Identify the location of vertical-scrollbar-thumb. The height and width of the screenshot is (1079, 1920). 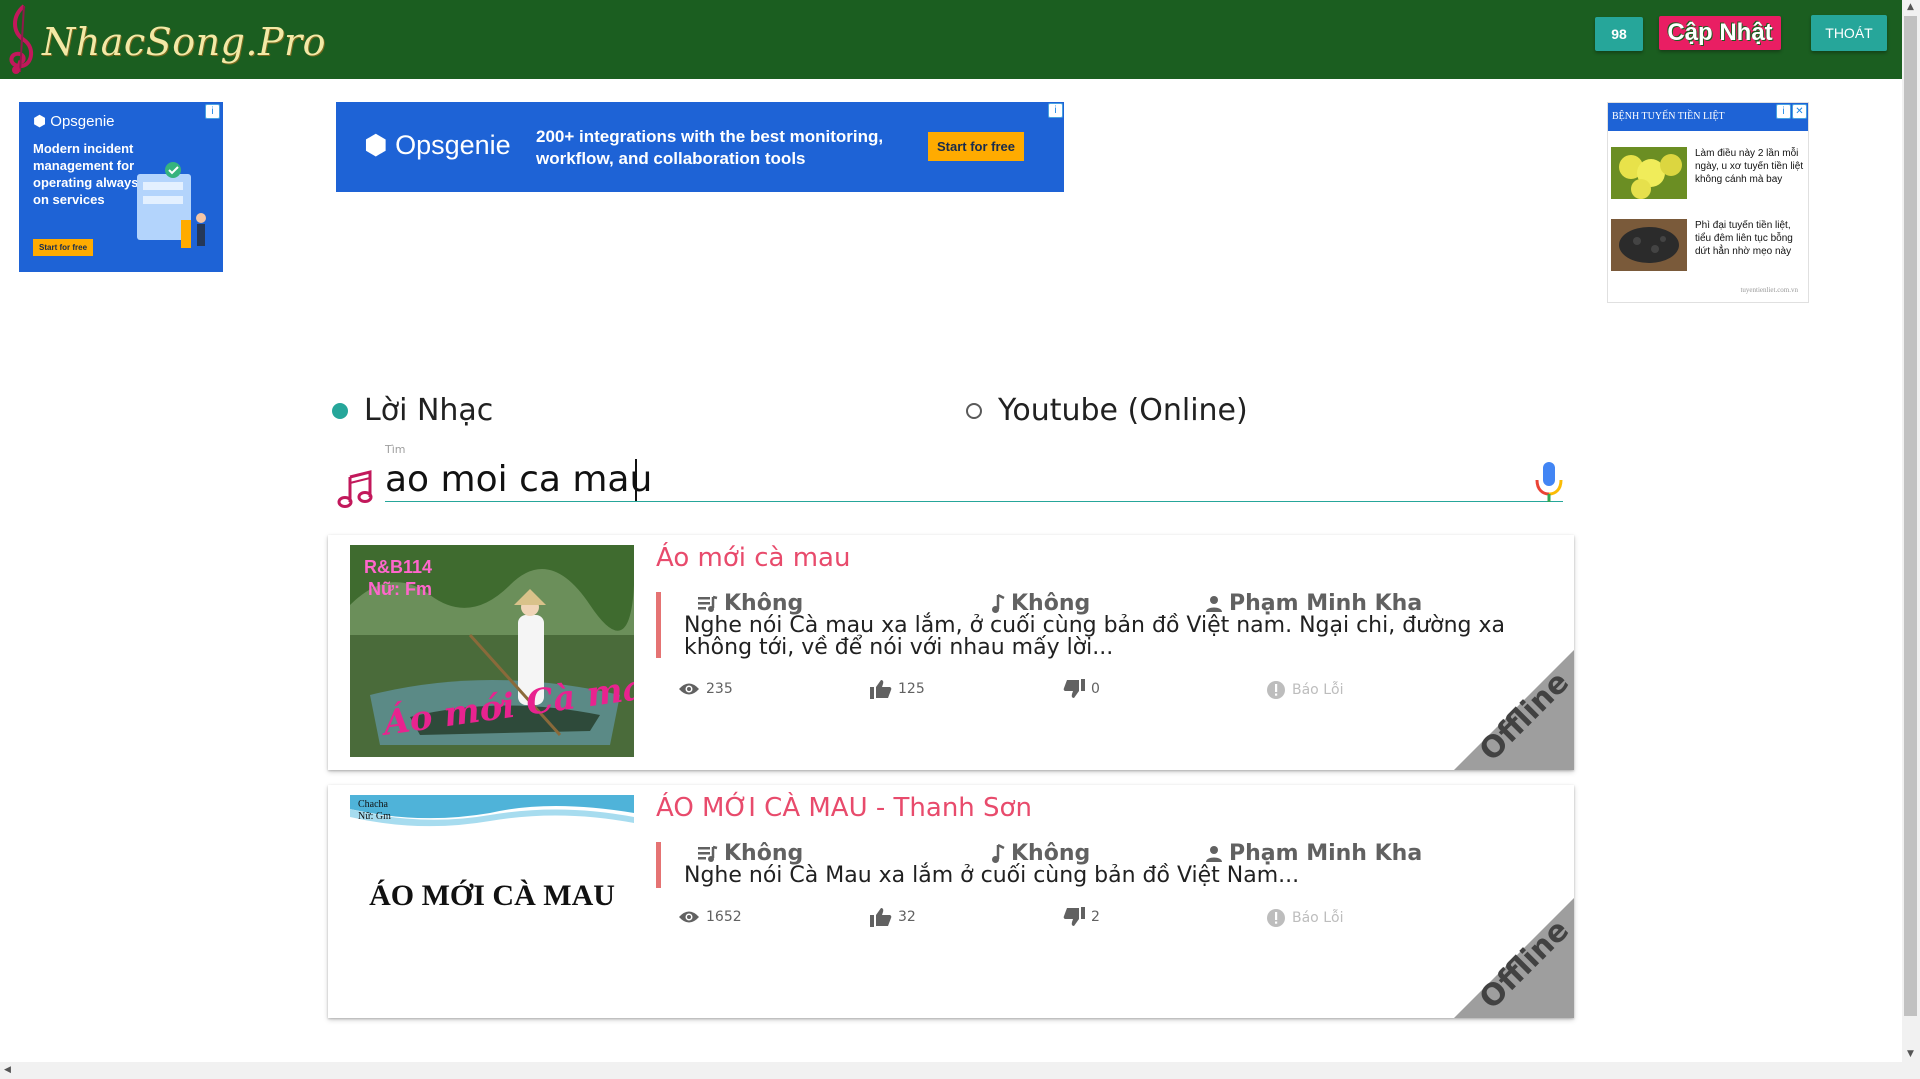
(1910, 516).